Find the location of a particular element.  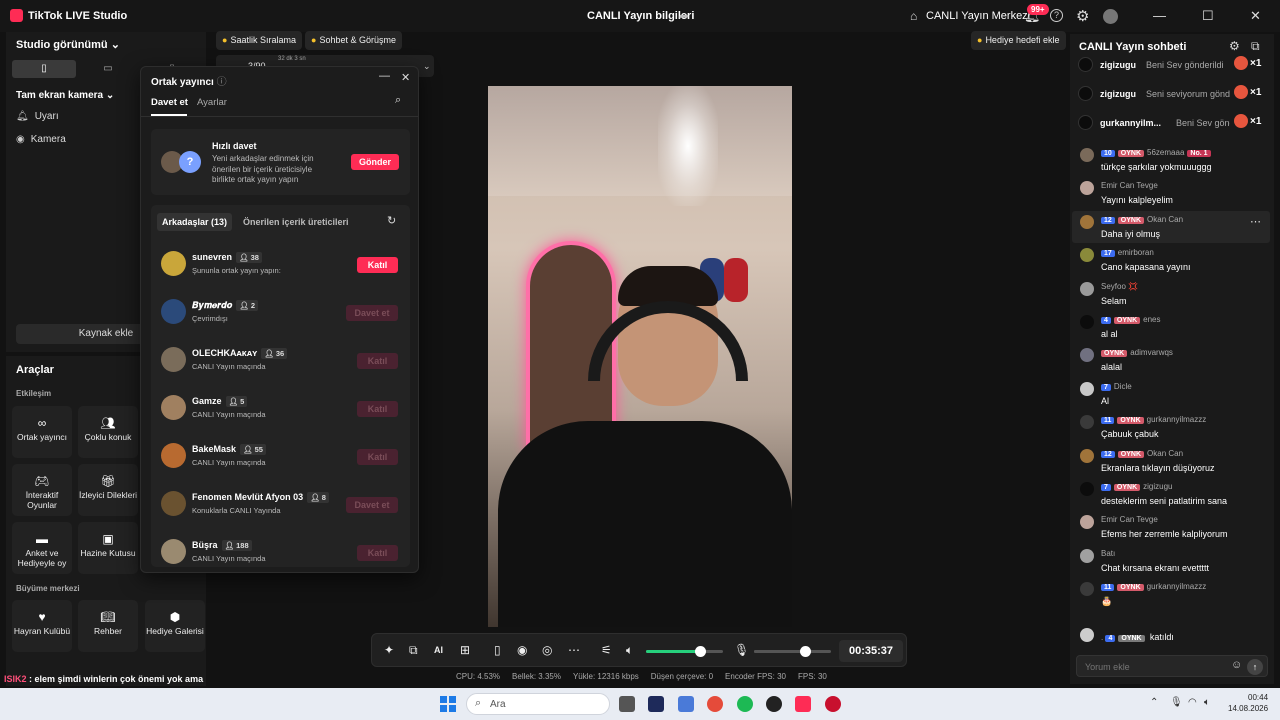

tool-treasure-box: ▣ Hazine Kutusu is located at coordinates (108, 548).